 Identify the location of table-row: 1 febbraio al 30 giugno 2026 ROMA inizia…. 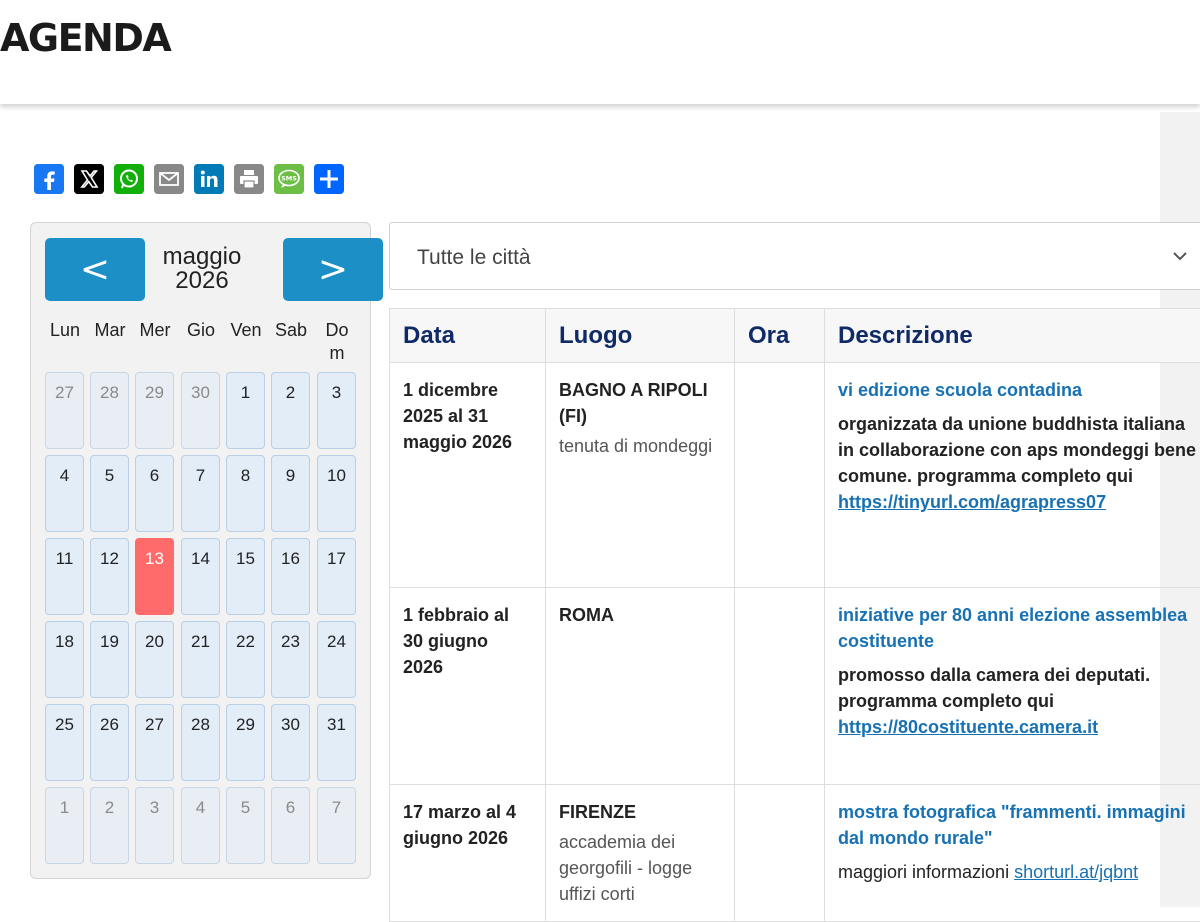
(795, 686).